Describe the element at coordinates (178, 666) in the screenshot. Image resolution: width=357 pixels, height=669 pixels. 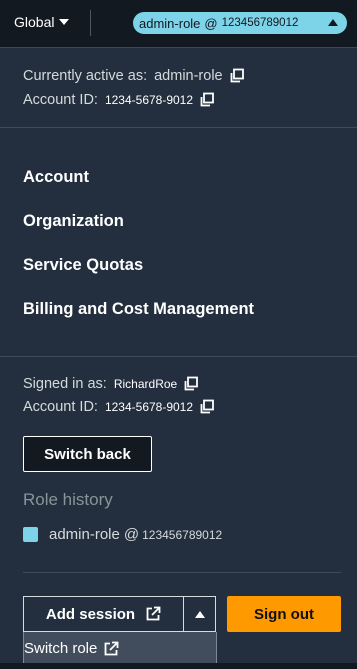
I see `bottom-edge` at that location.